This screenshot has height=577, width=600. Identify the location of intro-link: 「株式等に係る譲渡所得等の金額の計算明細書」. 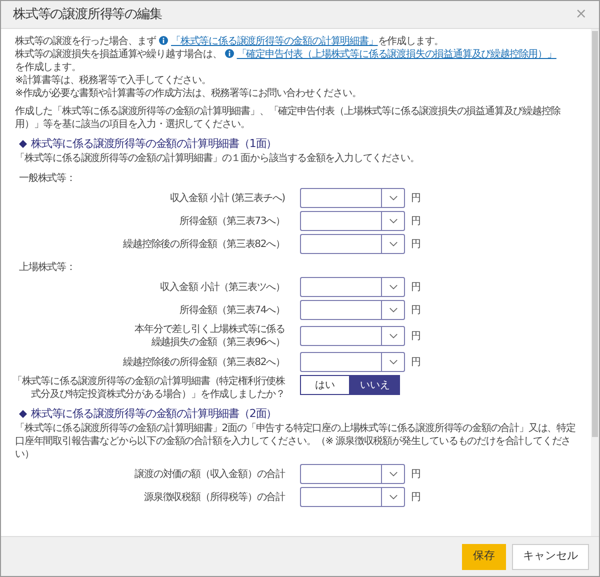
(274, 41).